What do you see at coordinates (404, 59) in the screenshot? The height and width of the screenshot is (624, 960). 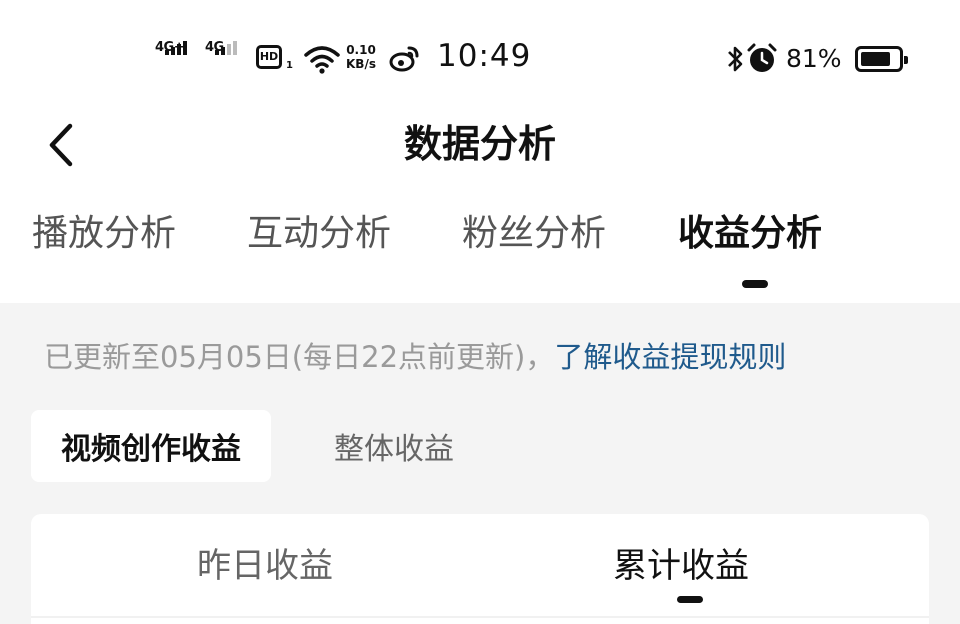 I see `weibo-icon` at bounding box center [404, 59].